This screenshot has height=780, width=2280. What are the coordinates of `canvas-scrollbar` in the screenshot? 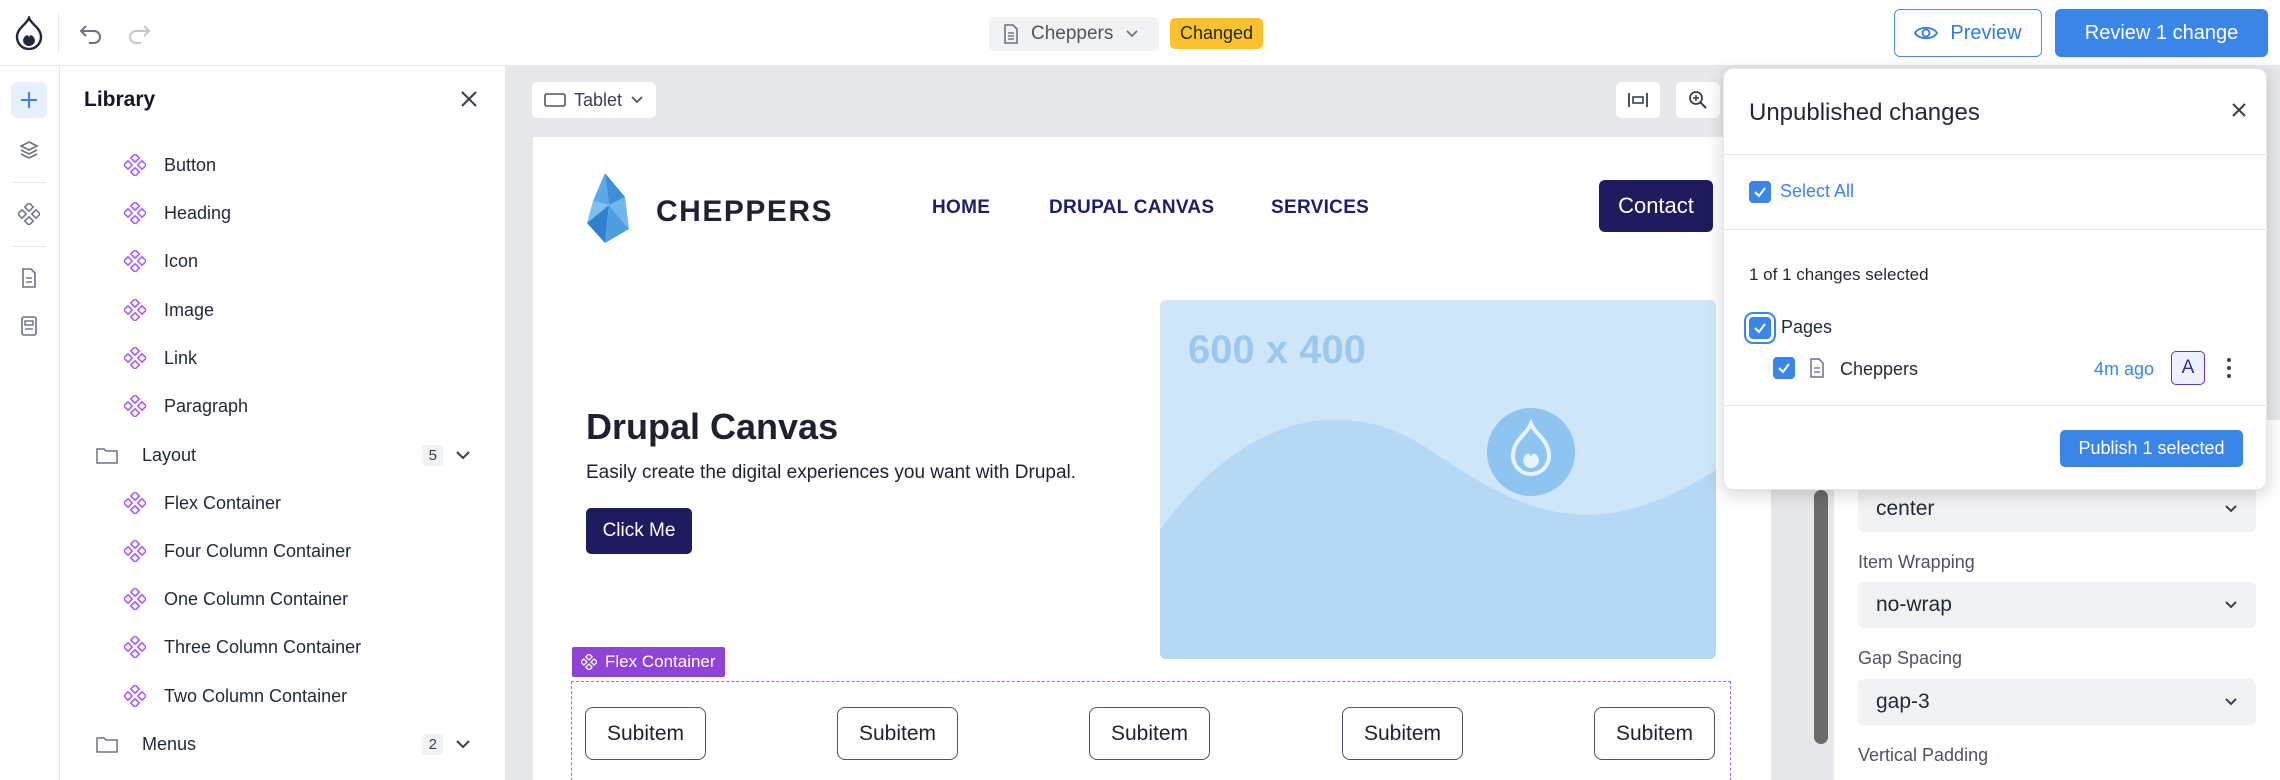 It's located at (1821, 617).